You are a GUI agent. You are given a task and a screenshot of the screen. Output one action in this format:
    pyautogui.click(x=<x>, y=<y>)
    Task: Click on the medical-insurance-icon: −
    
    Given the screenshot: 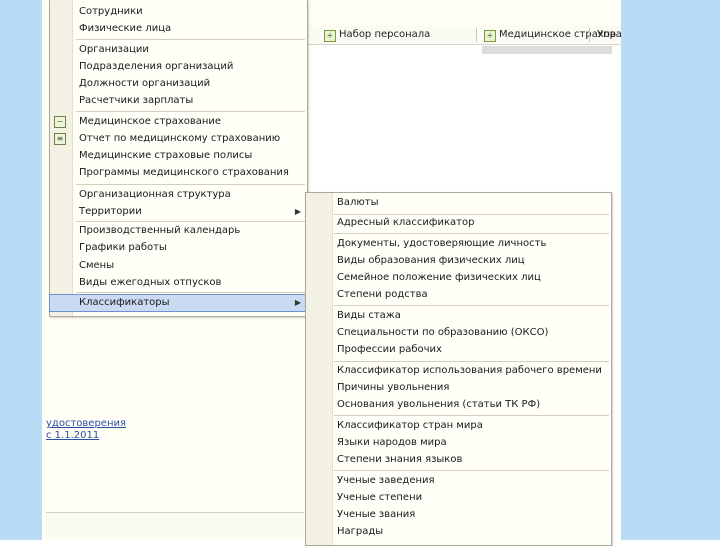 What is the action you would take?
    pyautogui.click(x=60, y=122)
    